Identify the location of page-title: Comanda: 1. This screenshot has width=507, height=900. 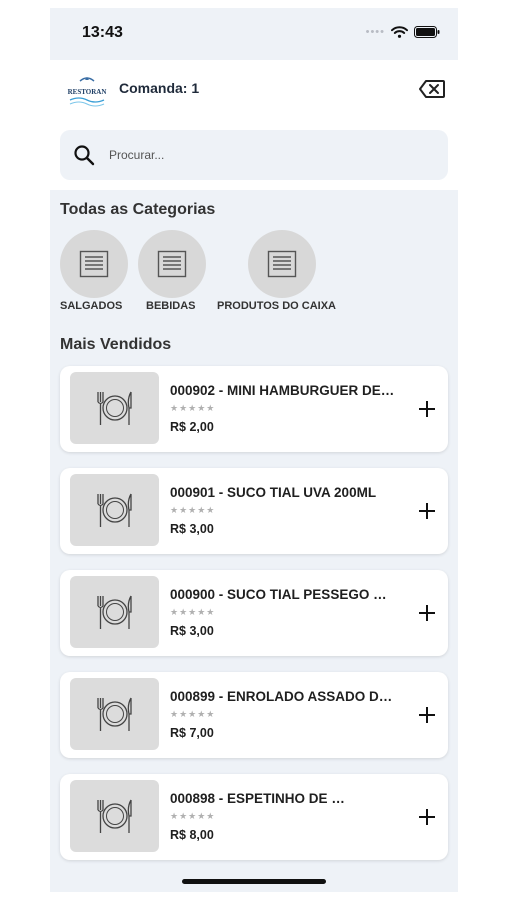
(159, 88).